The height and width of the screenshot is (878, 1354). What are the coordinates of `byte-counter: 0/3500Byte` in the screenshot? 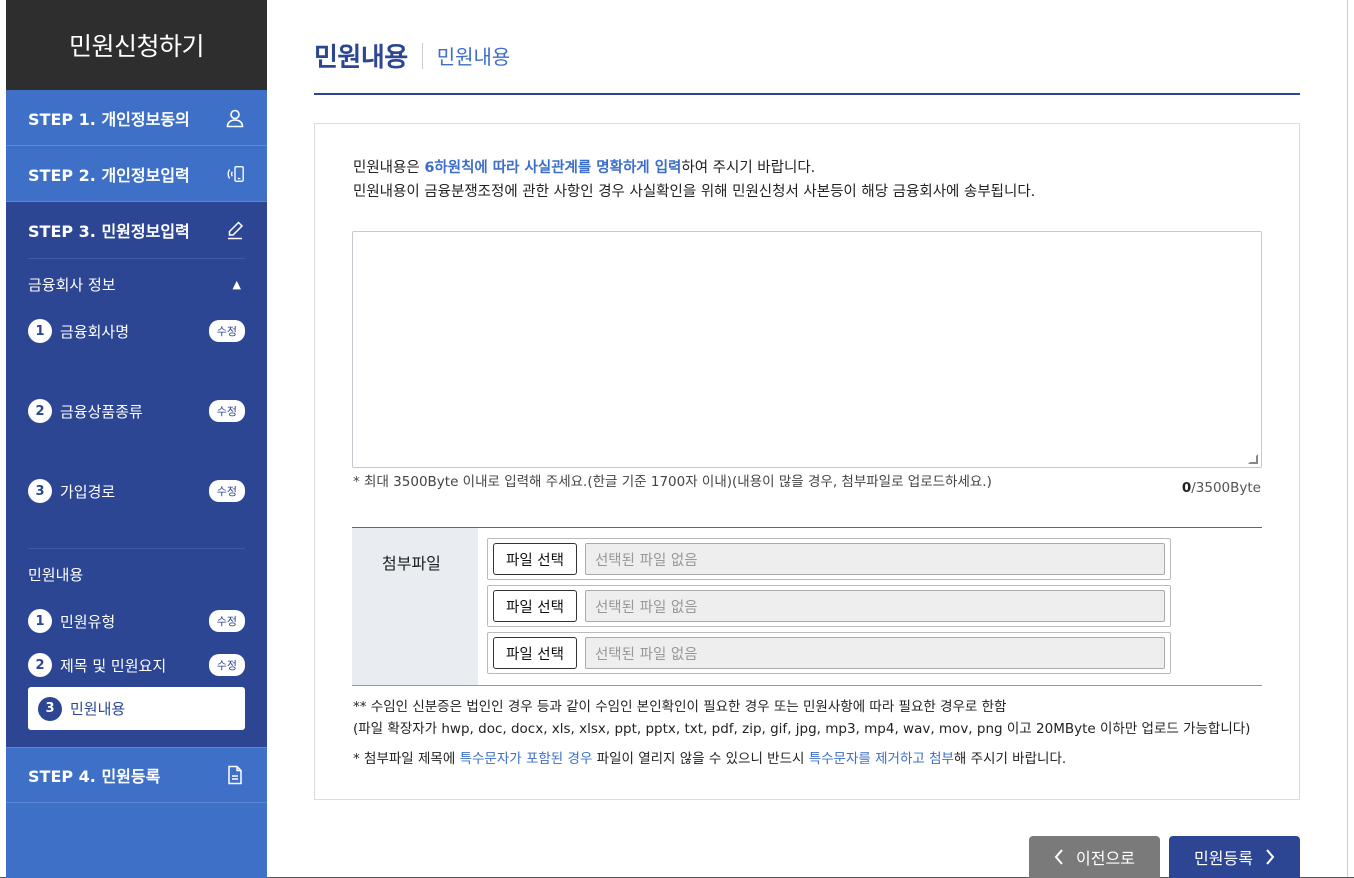 It's located at (1221, 488).